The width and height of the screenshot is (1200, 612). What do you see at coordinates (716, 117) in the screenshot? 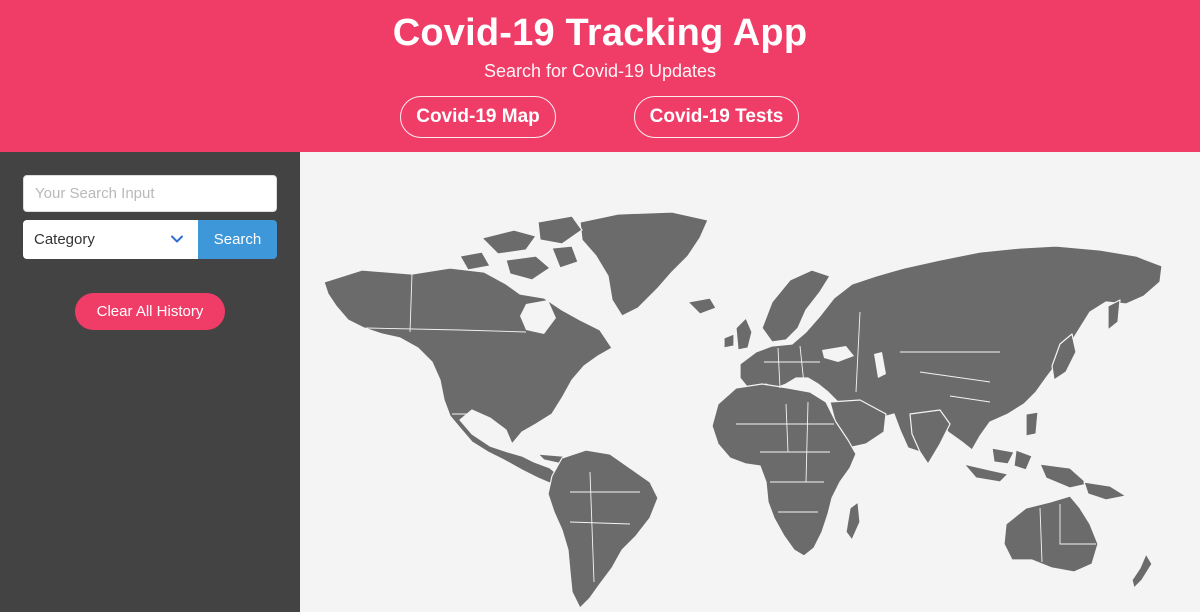
I see `covid-tests-button: Covid-19 Tests` at bounding box center [716, 117].